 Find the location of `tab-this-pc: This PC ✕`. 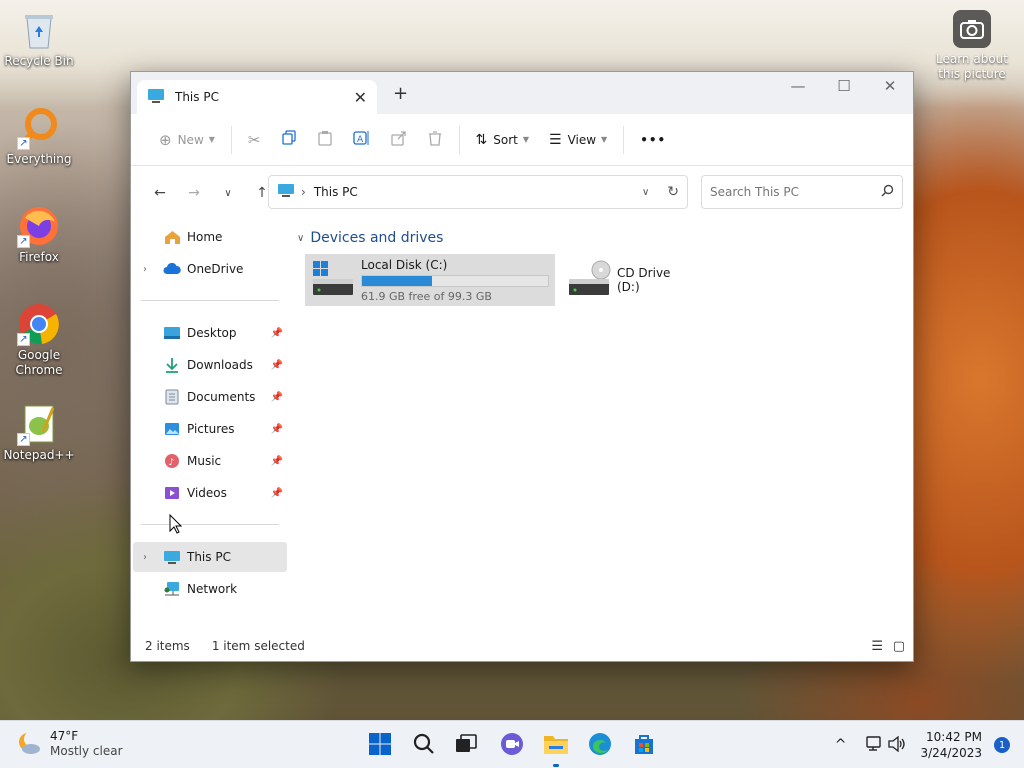

tab-this-pc: This PC ✕ is located at coordinates (257, 97).